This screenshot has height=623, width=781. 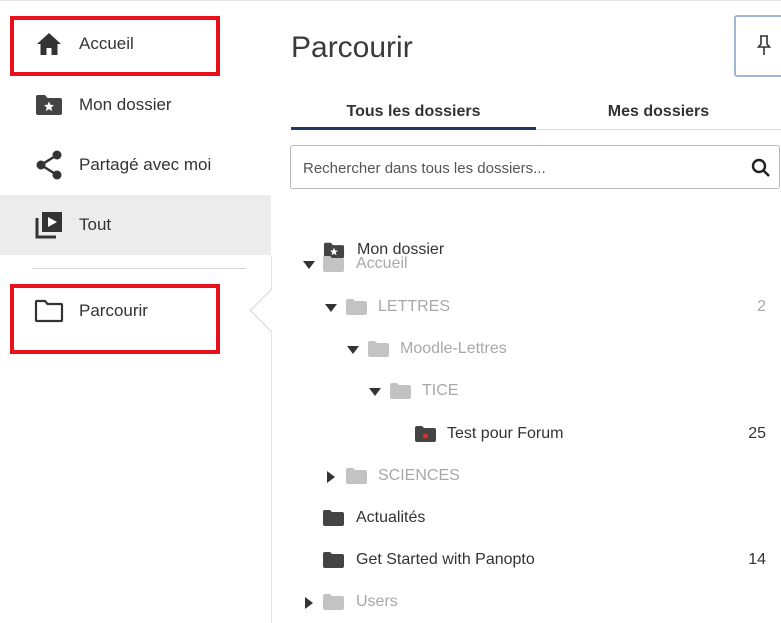 I want to click on sidebar-divider, so click(x=139, y=268).